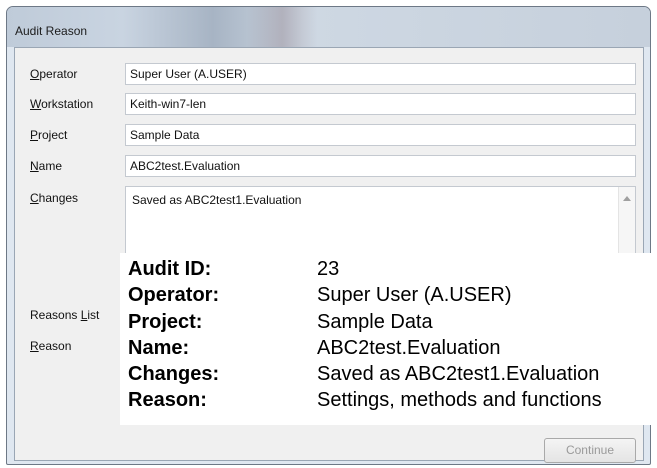 This screenshot has height=468, width=657. Describe the element at coordinates (459, 400) in the screenshot. I see `summary-reason-value: Settings, methods and functions` at that location.